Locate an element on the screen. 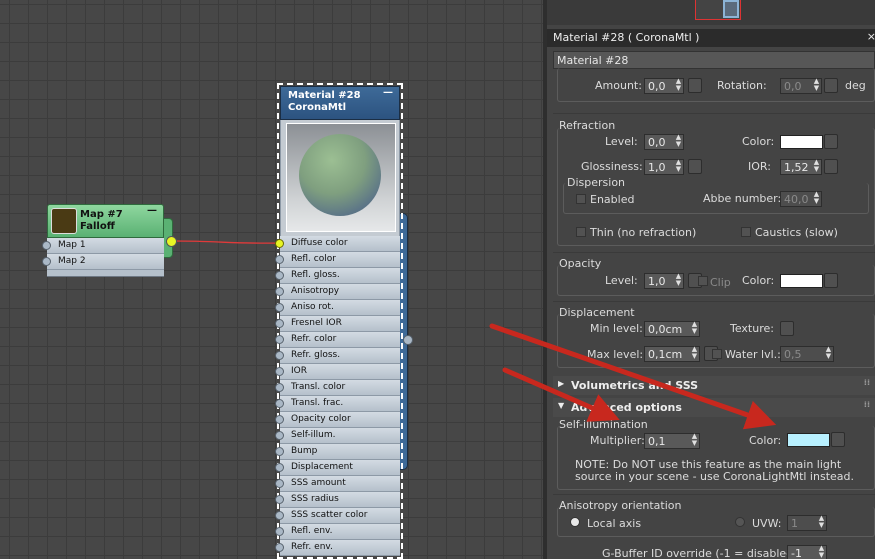 This screenshot has height=559, width=875. material-slot-label: Self-illum. is located at coordinates (313, 435).